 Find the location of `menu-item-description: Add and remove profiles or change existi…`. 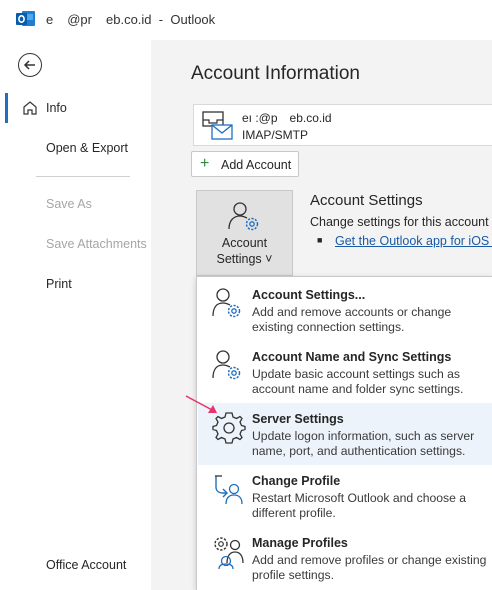

menu-item-description: Add and remove profiles or change existi… is located at coordinates (369, 567).